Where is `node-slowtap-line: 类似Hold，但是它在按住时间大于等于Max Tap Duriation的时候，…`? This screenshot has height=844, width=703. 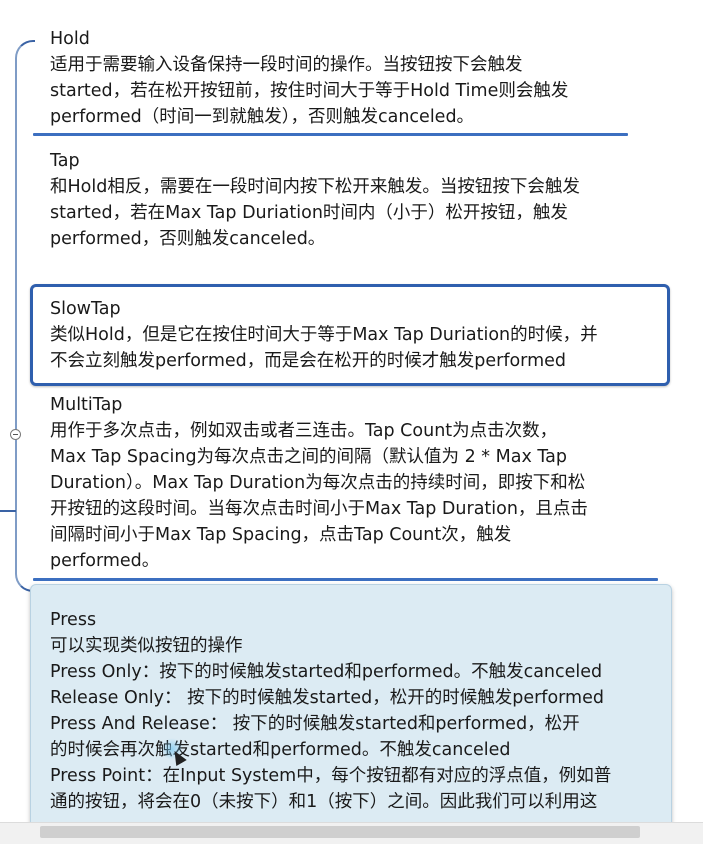
node-slowtap-line: 类似Hold，但是它在按住时间大于等于Max Tap Duriation的时候，… is located at coordinates (324, 335).